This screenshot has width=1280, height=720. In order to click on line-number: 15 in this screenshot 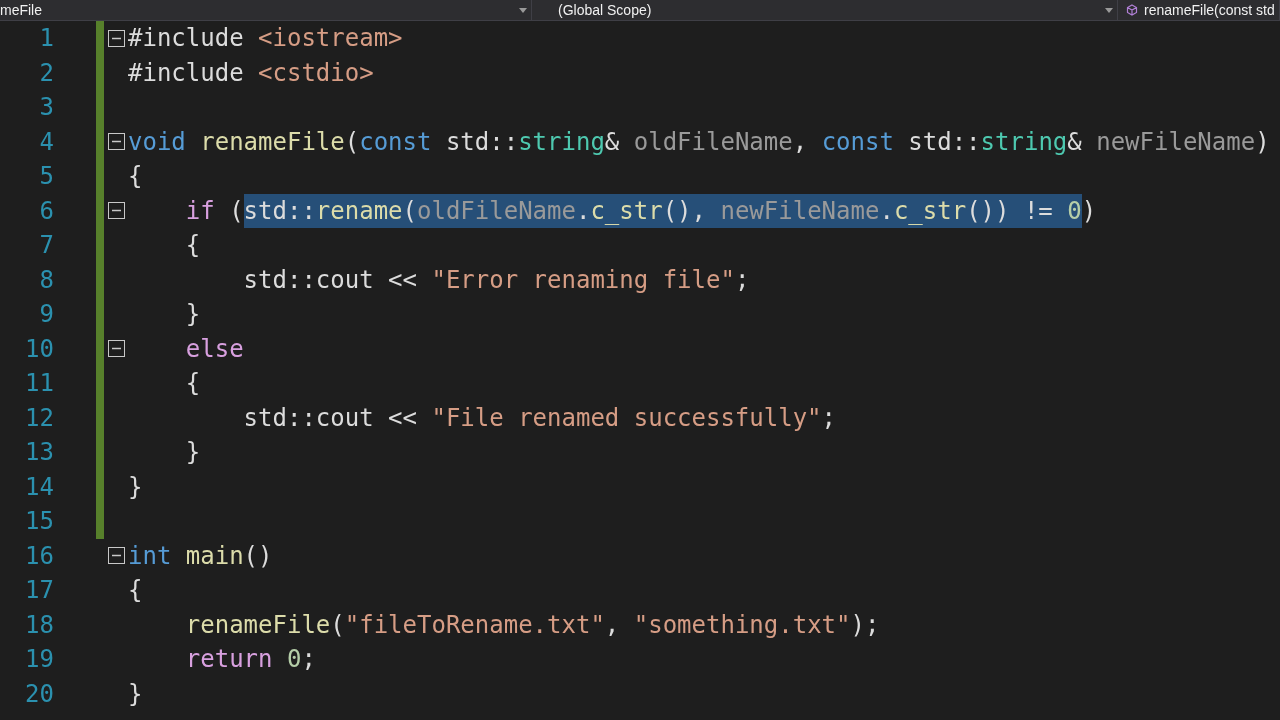, I will do `click(39, 521)`.